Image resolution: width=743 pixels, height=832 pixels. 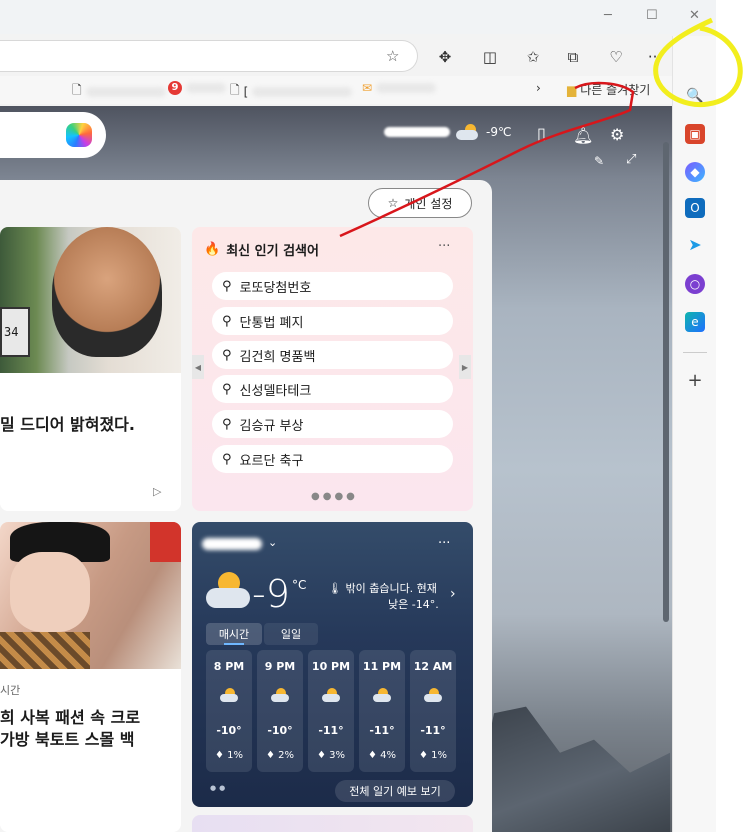 I want to click on notification-bell-icon: 🔔︎, so click(x=583, y=135).